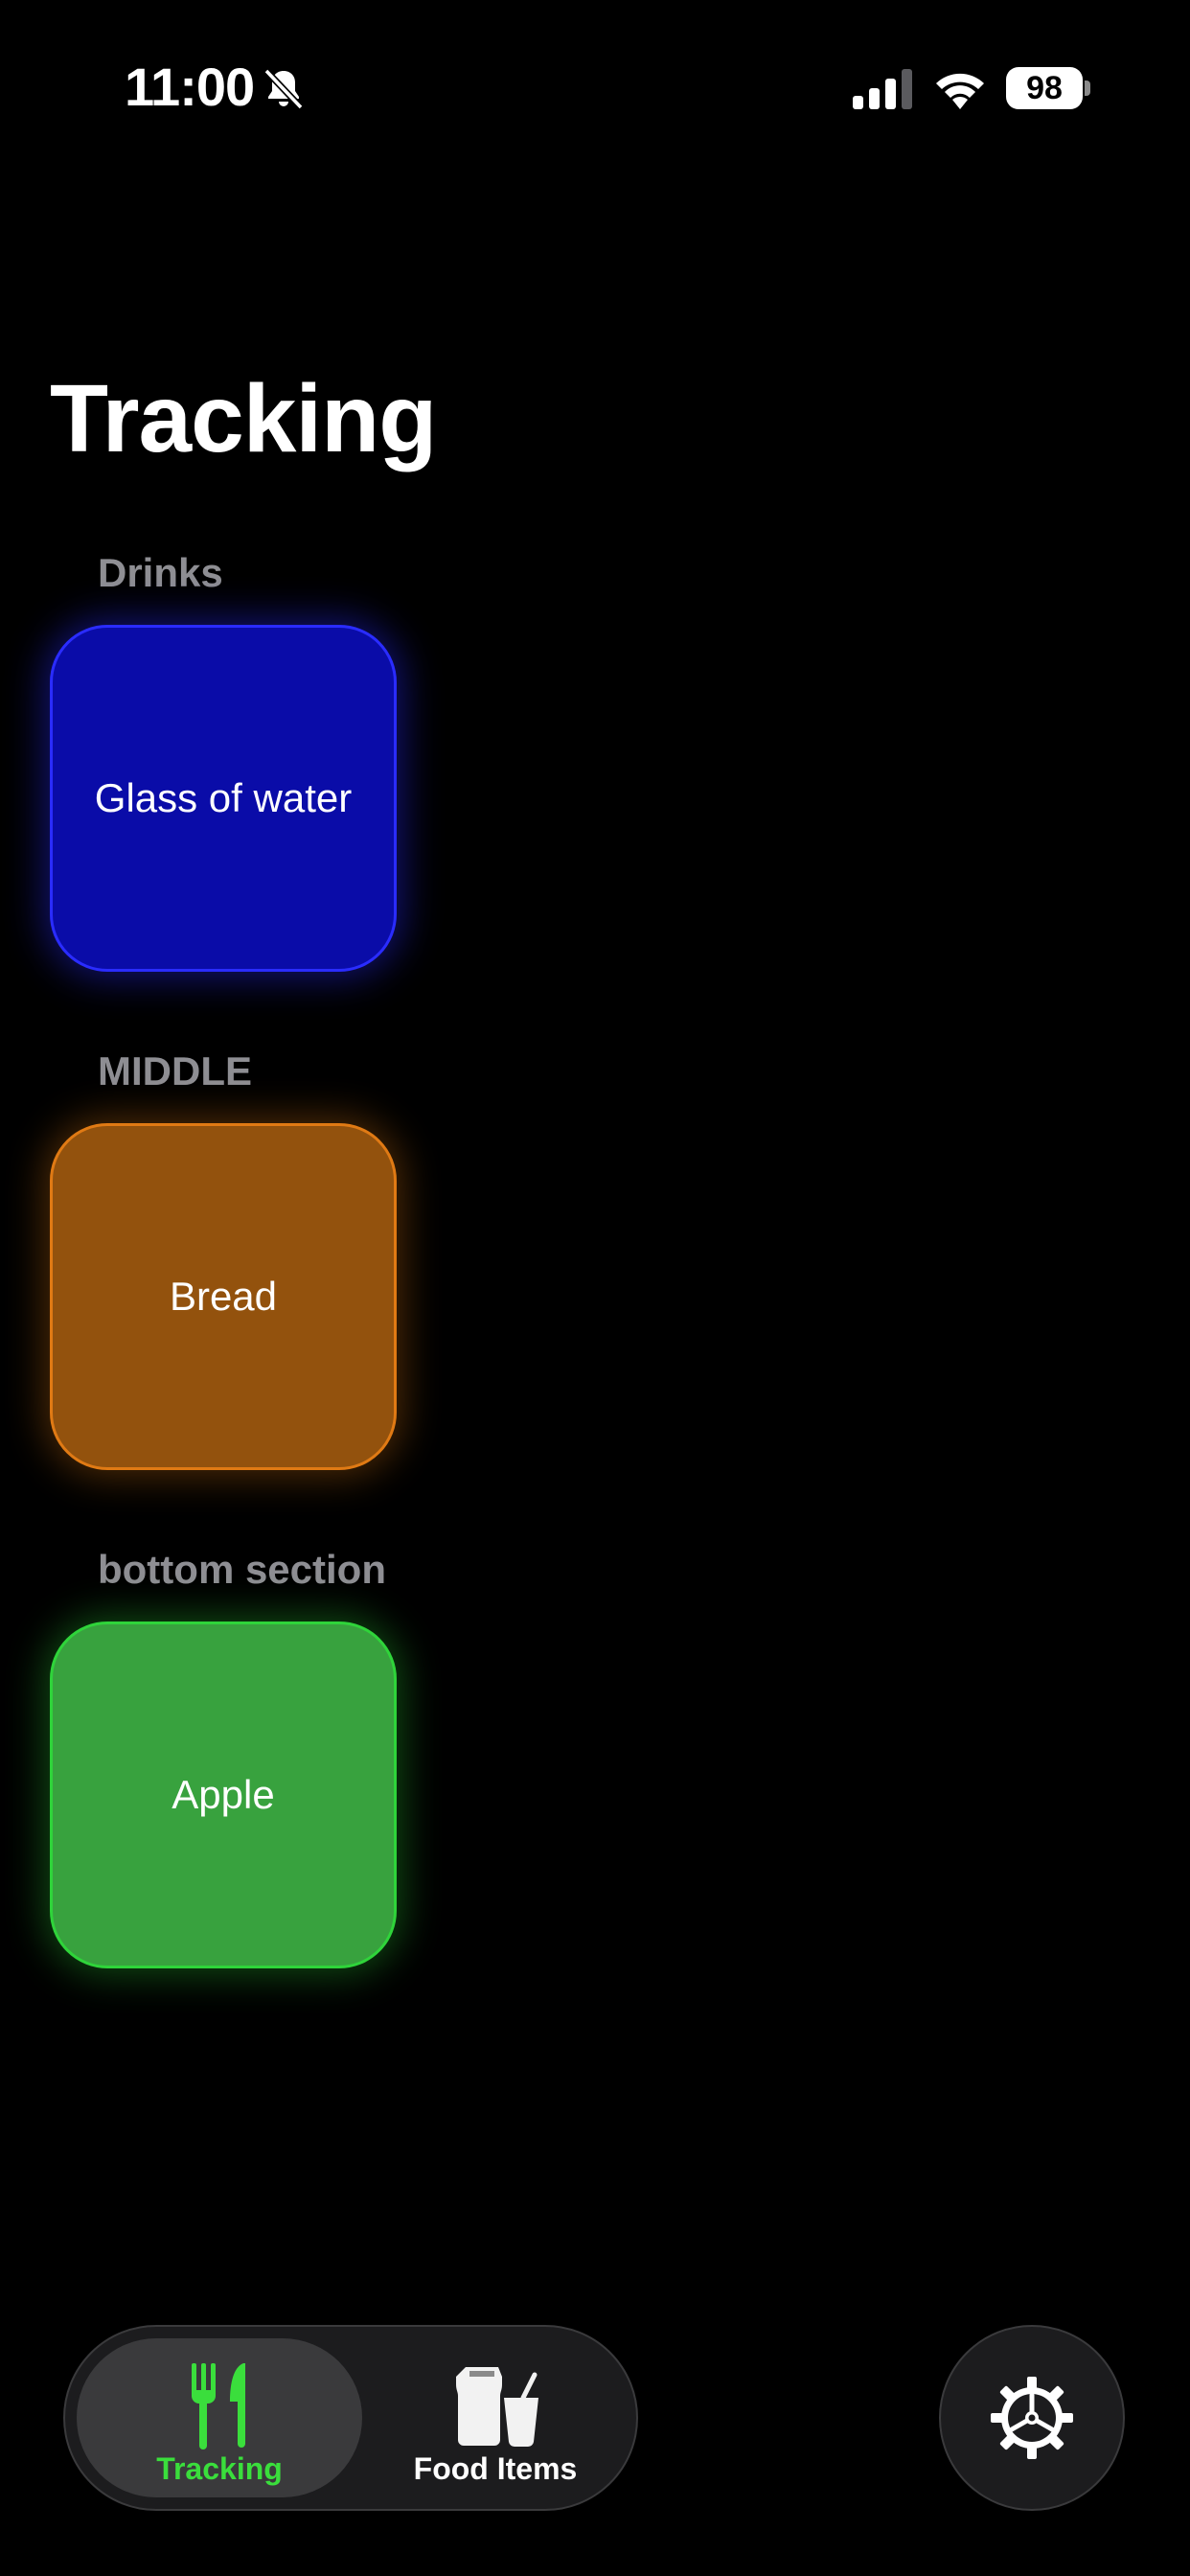  Describe the element at coordinates (960, 91) in the screenshot. I see `wifi-icon` at that location.